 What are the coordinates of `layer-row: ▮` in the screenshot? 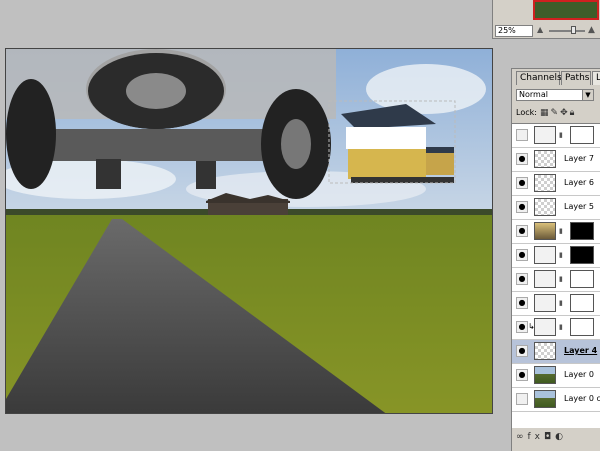 It's located at (556, 136).